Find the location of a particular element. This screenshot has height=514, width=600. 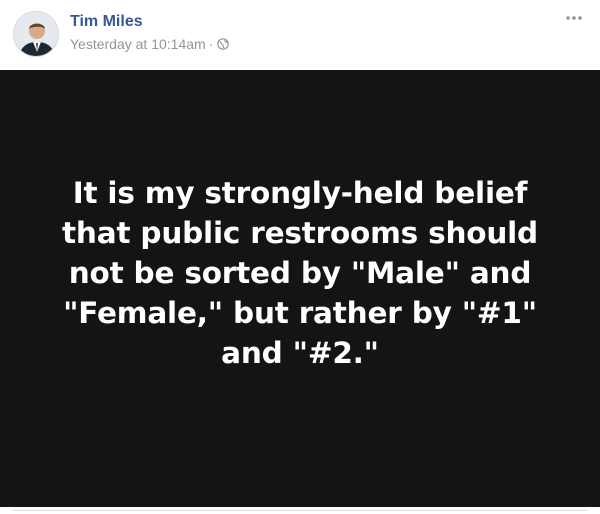

post-header: Tim Miles Yesterday at 10:14am · is located at coordinates (300, 35).